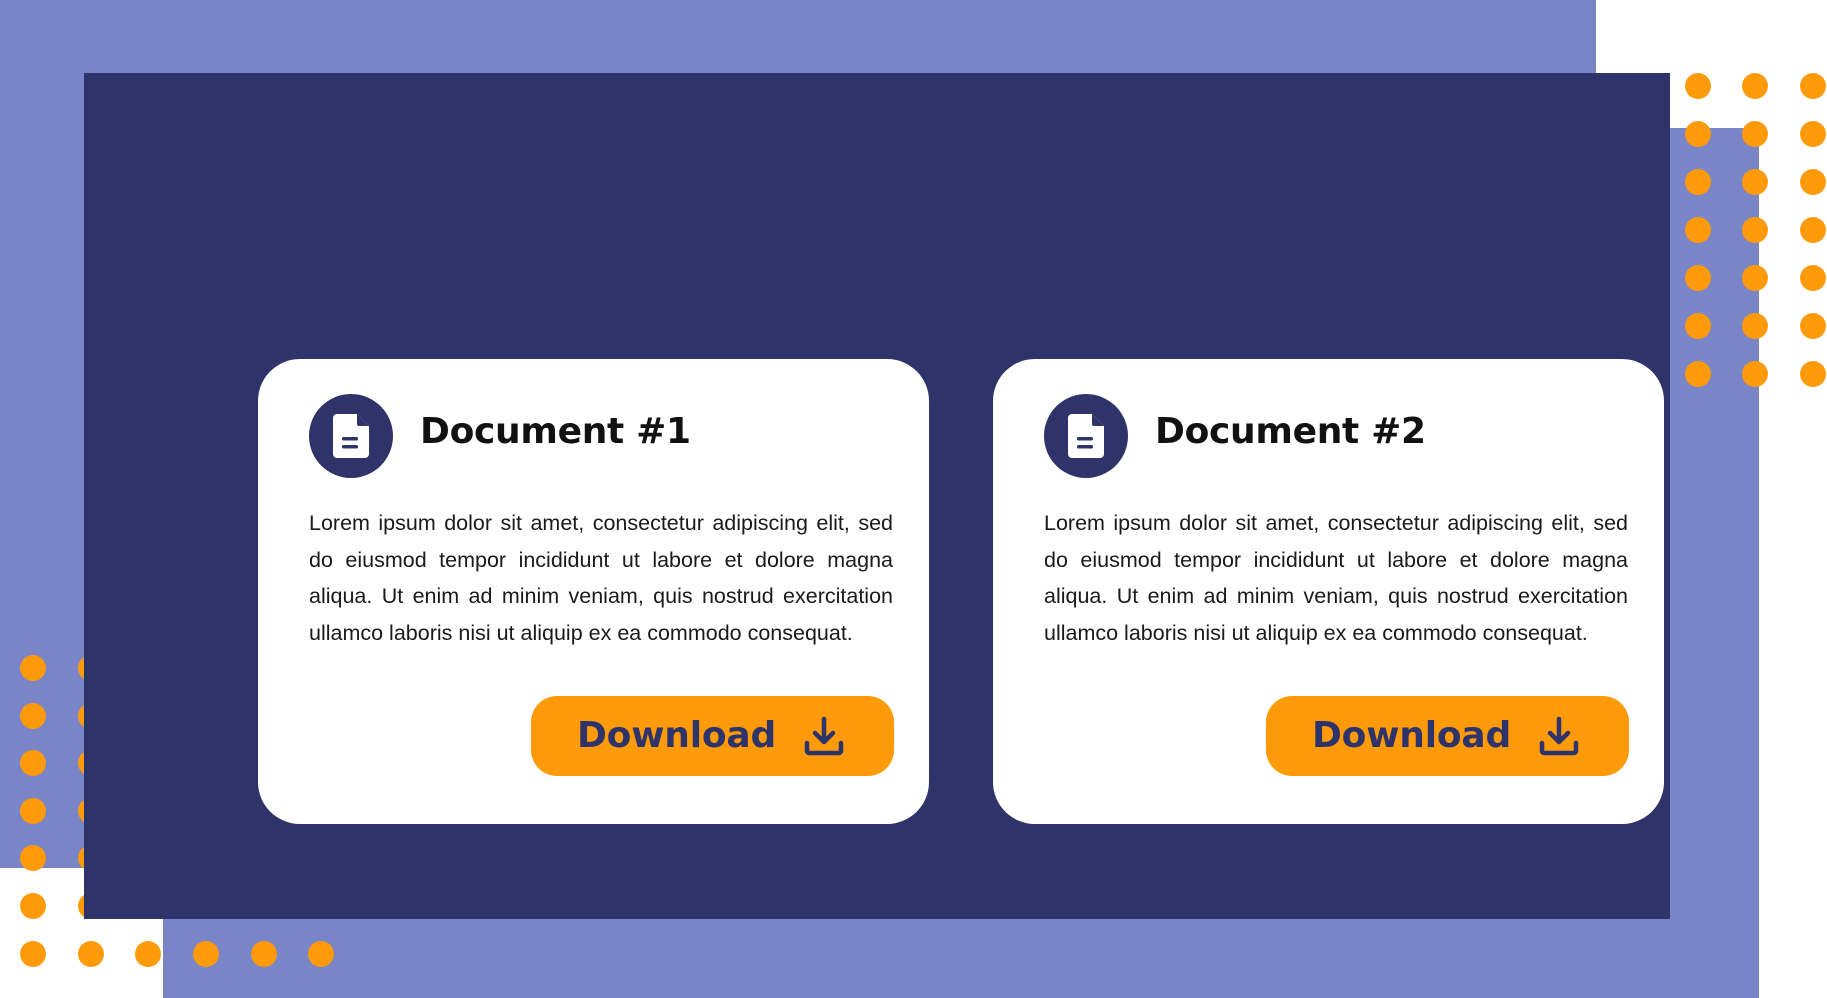 The image size is (1827, 998). Describe the element at coordinates (1793, 563) in the screenshot. I see `background-shape-white-right` at that location.